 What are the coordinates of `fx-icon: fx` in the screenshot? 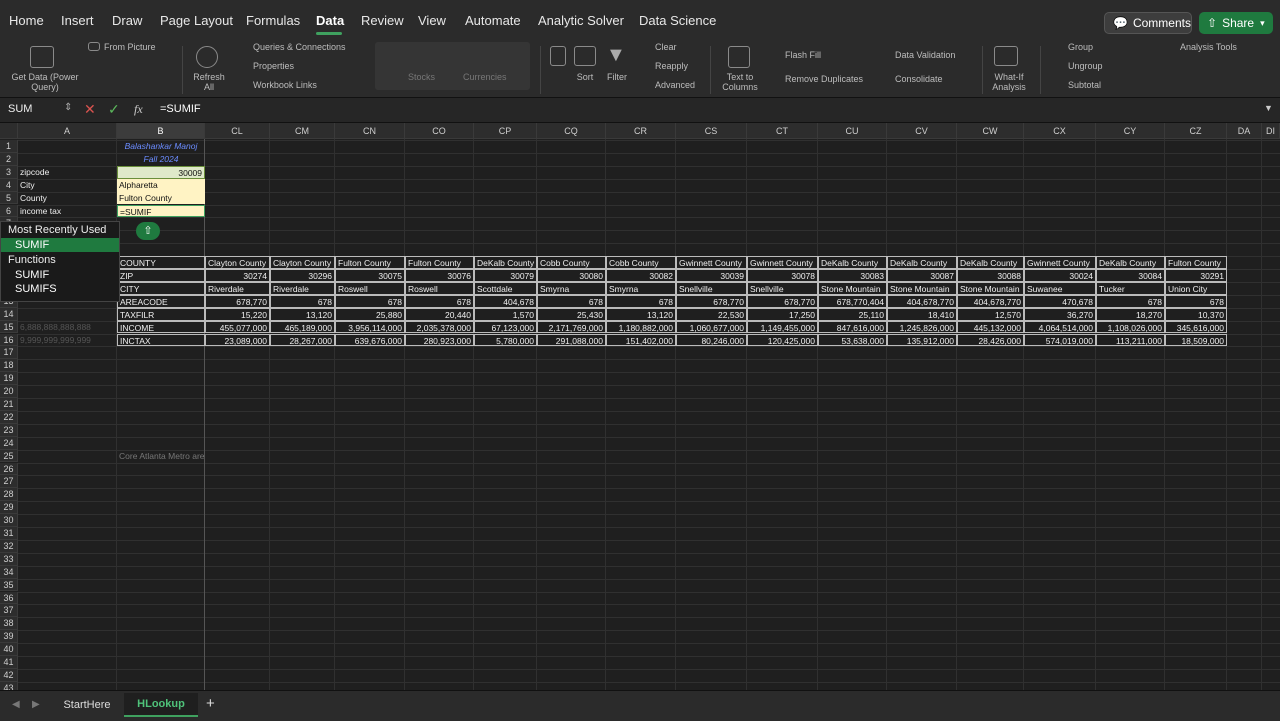 It's located at (138, 109).